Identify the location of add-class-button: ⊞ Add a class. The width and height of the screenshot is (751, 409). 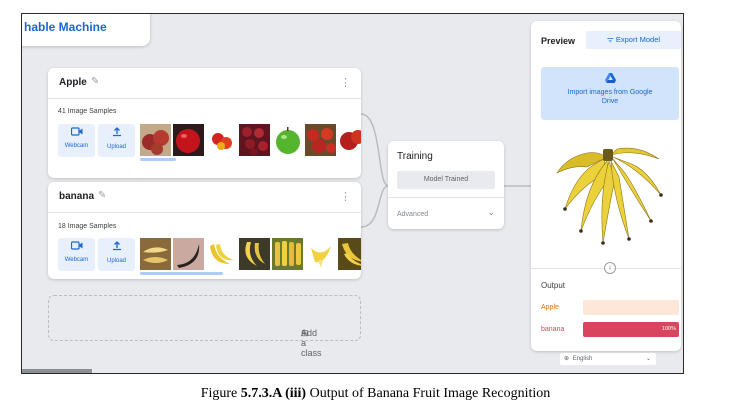
(204, 326).